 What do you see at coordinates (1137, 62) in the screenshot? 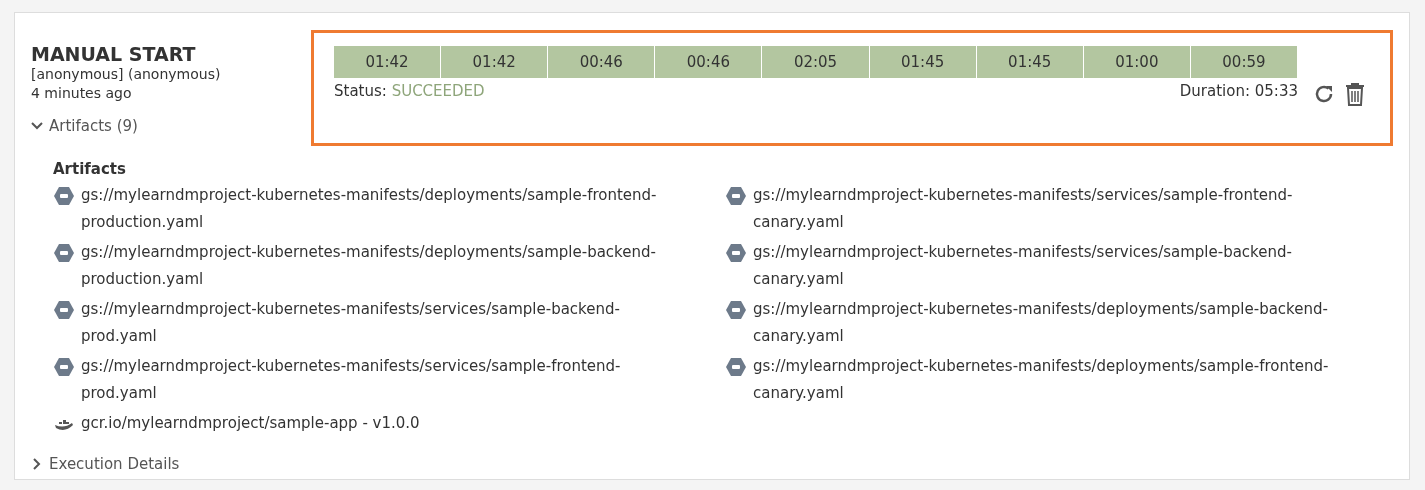
I see `stage-segment: 01:00` at bounding box center [1137, 62].